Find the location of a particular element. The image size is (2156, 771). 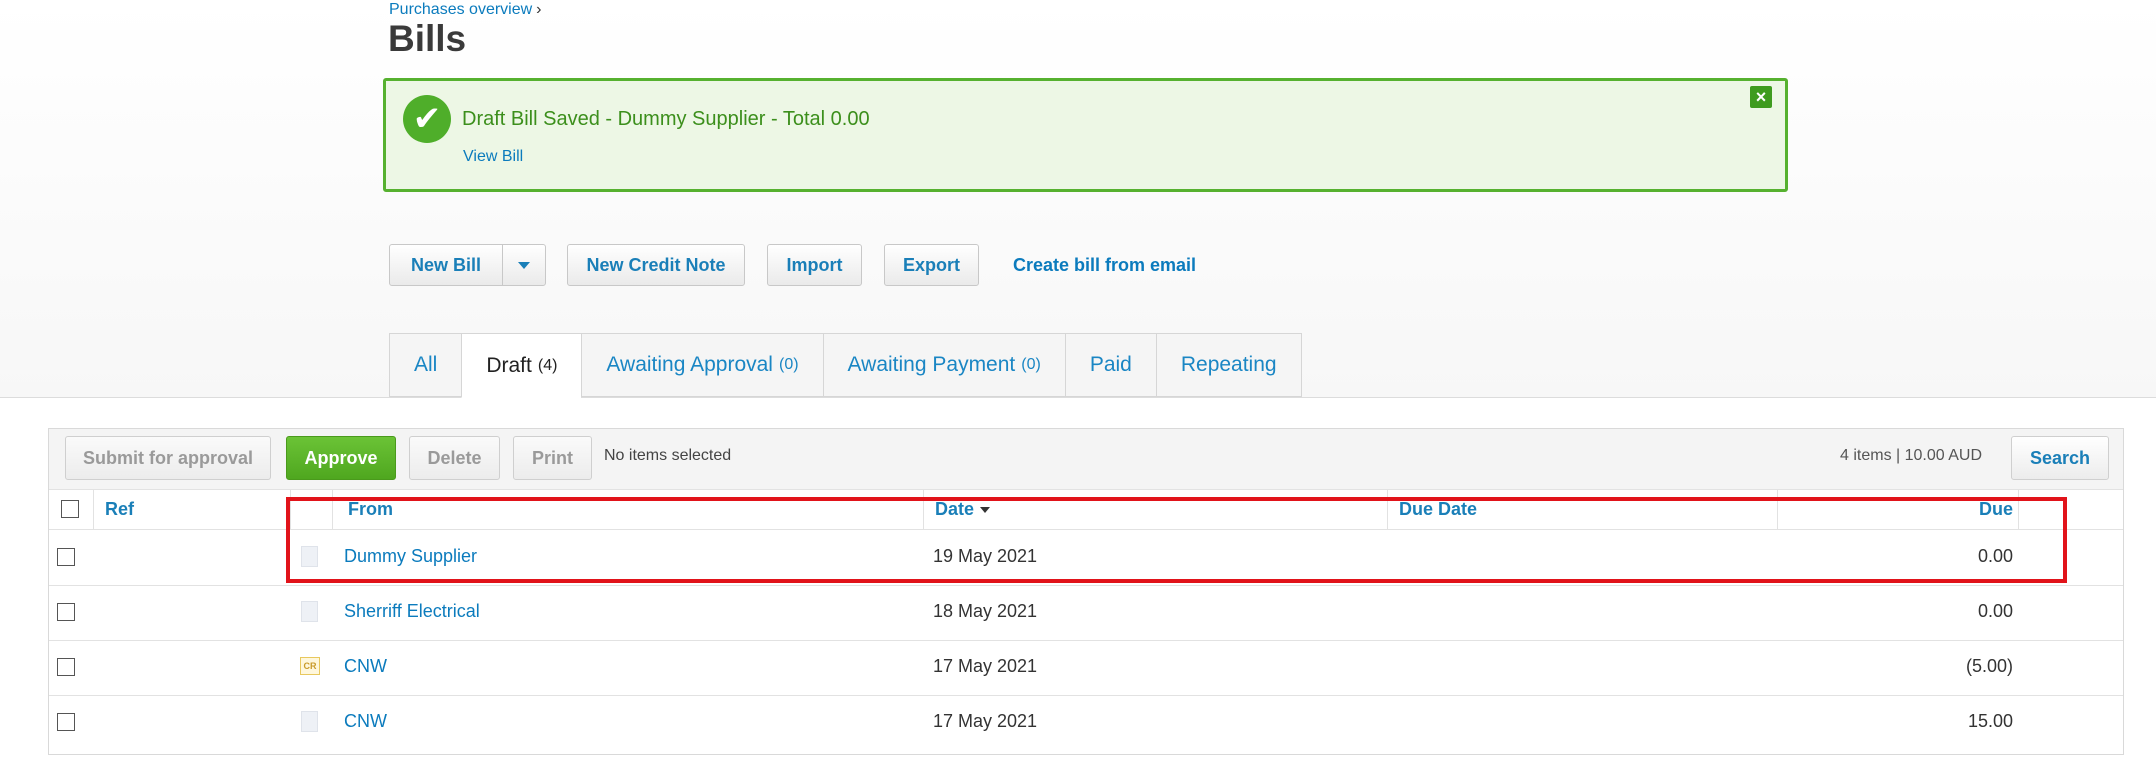

tab-label: Paid is located at coordinates (1110, 364).